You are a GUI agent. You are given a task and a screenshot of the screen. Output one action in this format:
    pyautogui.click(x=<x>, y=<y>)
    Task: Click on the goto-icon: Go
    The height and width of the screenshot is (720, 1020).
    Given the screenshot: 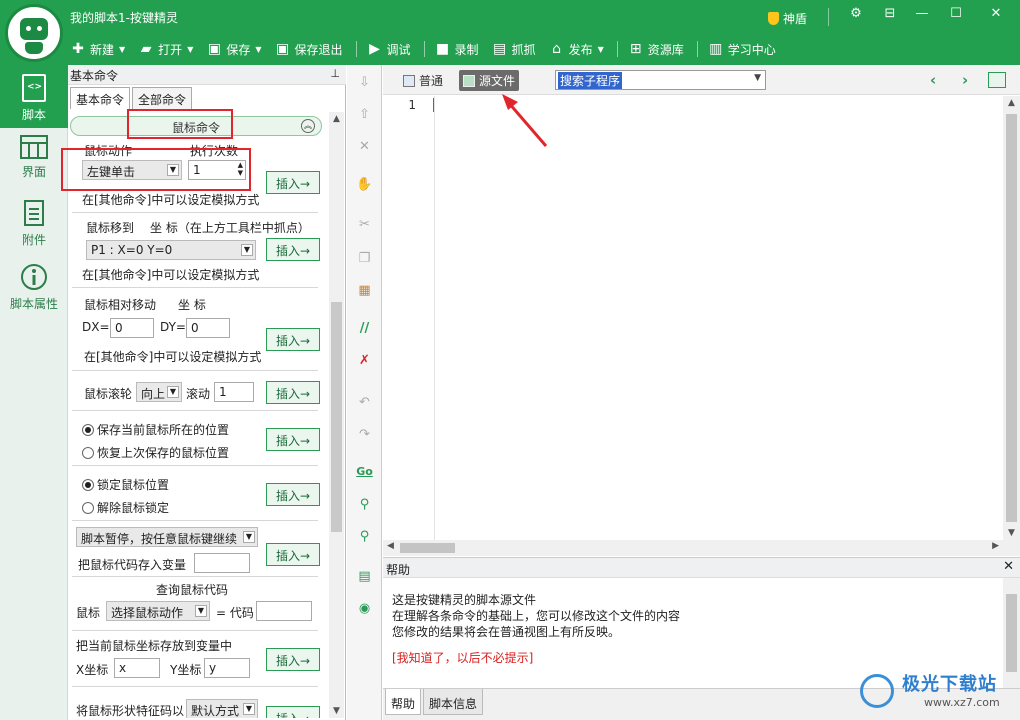 What is the action you would take?
    pyautogui.click(x=364, y=471)
    